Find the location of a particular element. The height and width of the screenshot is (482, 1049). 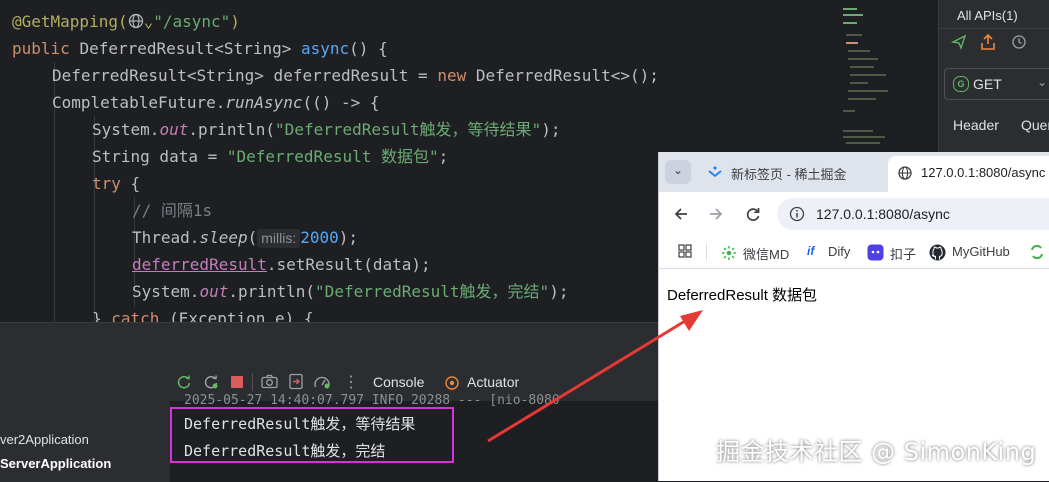

site-info-icon is located at coordinates (797, 216).